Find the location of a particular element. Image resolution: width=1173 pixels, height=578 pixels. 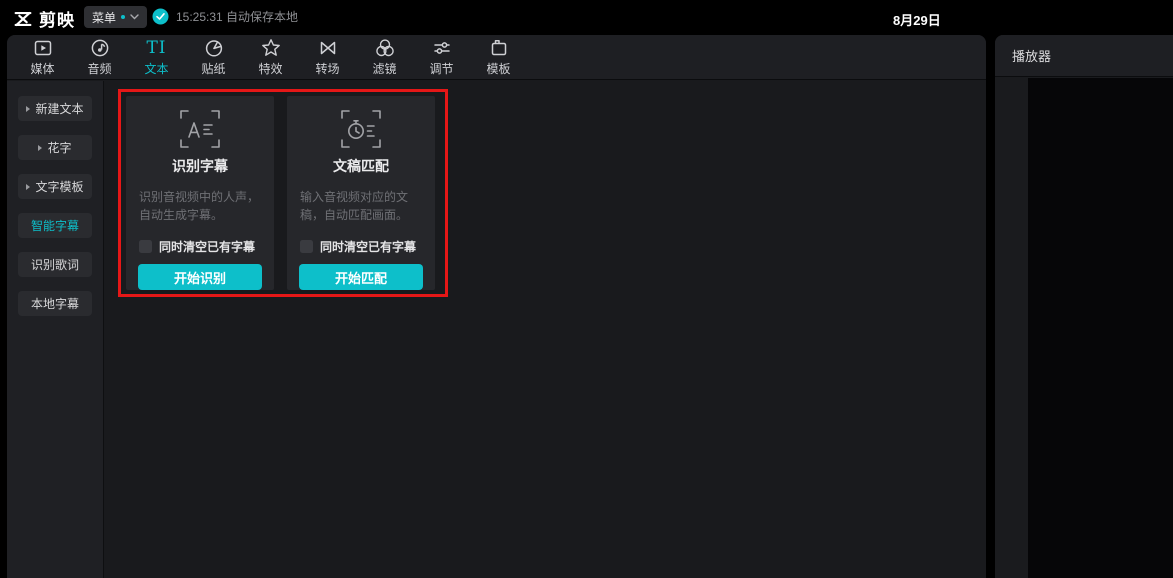

player-header: 播放器 is located at coordinates (1084, 56).